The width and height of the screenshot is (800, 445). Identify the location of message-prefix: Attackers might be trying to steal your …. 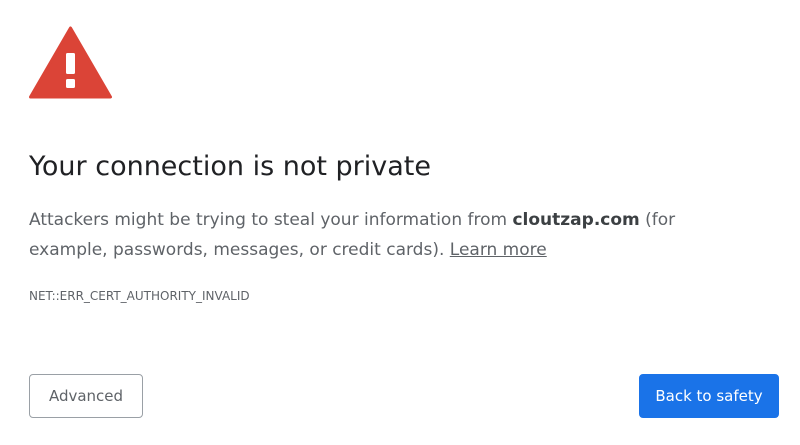
(271, 220).